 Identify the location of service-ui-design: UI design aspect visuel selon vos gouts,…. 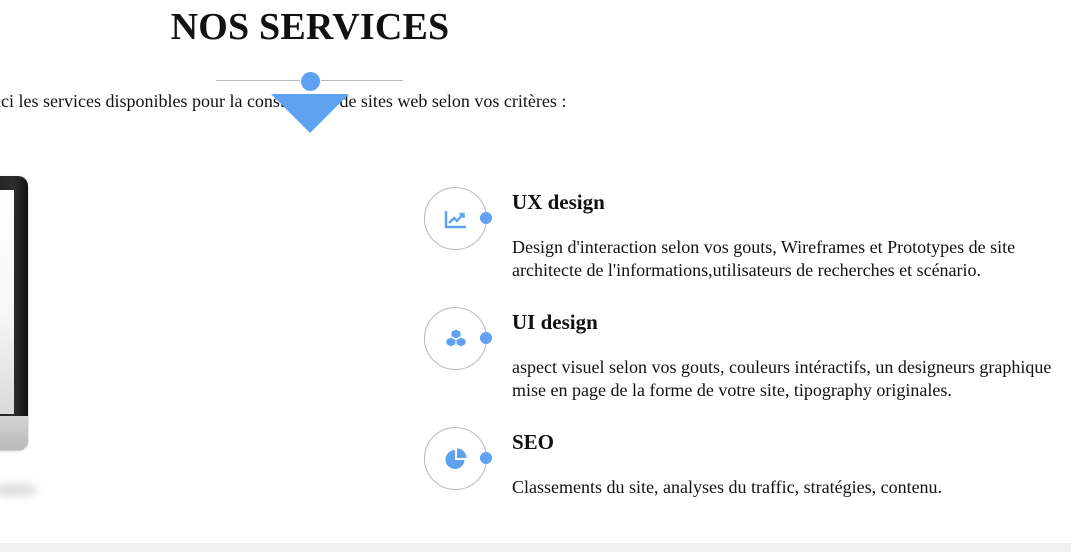
(747, 361).